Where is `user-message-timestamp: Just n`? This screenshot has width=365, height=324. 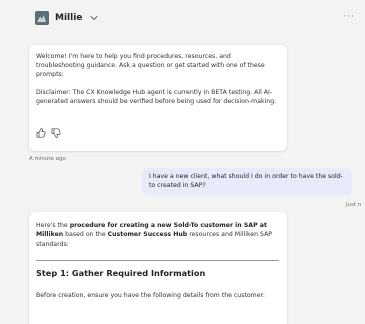
user-message-timestamp: Just n is located at coordinates (354, 205).